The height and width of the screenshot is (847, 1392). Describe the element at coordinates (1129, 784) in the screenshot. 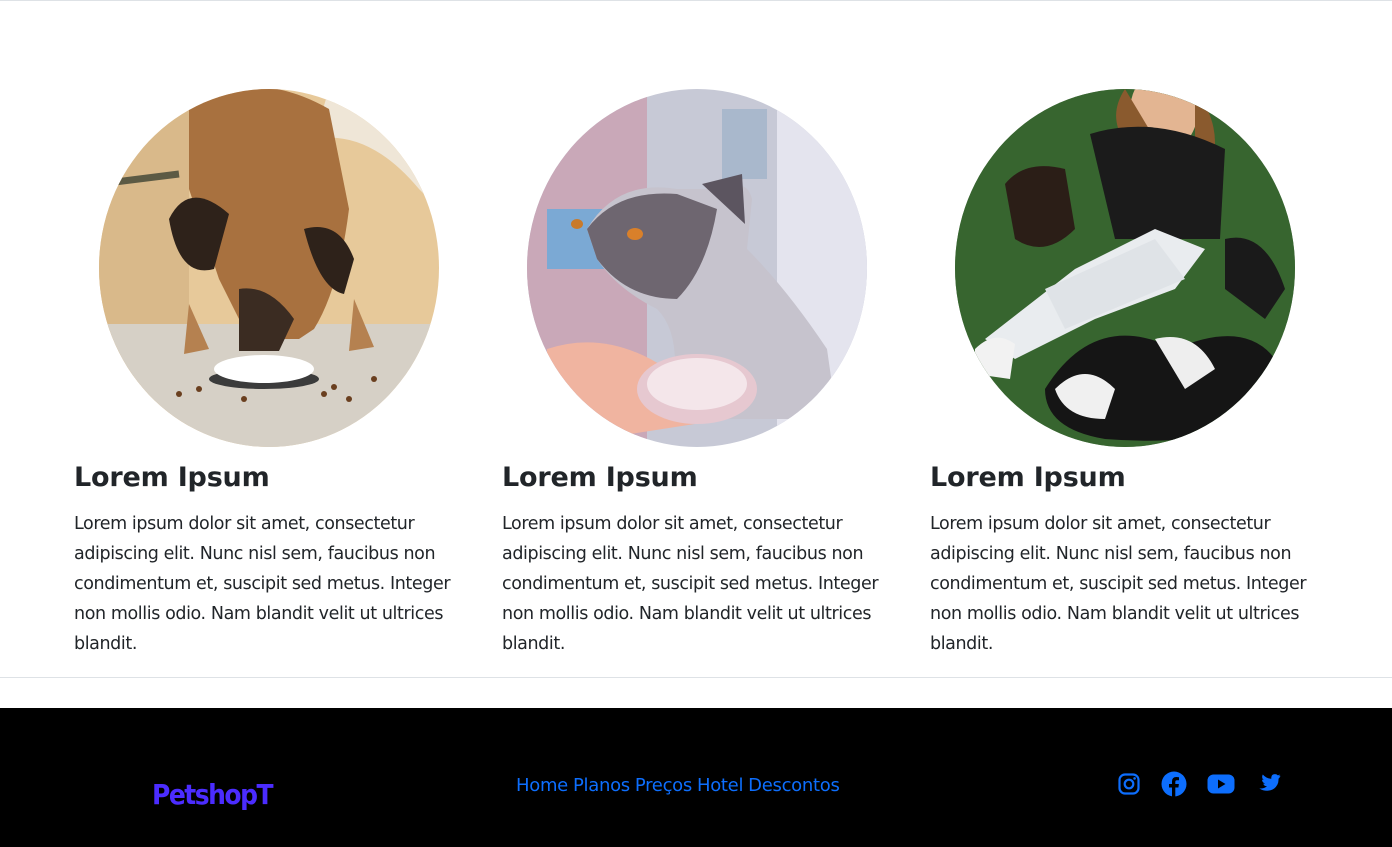

I see `instagram-icon` at that location.